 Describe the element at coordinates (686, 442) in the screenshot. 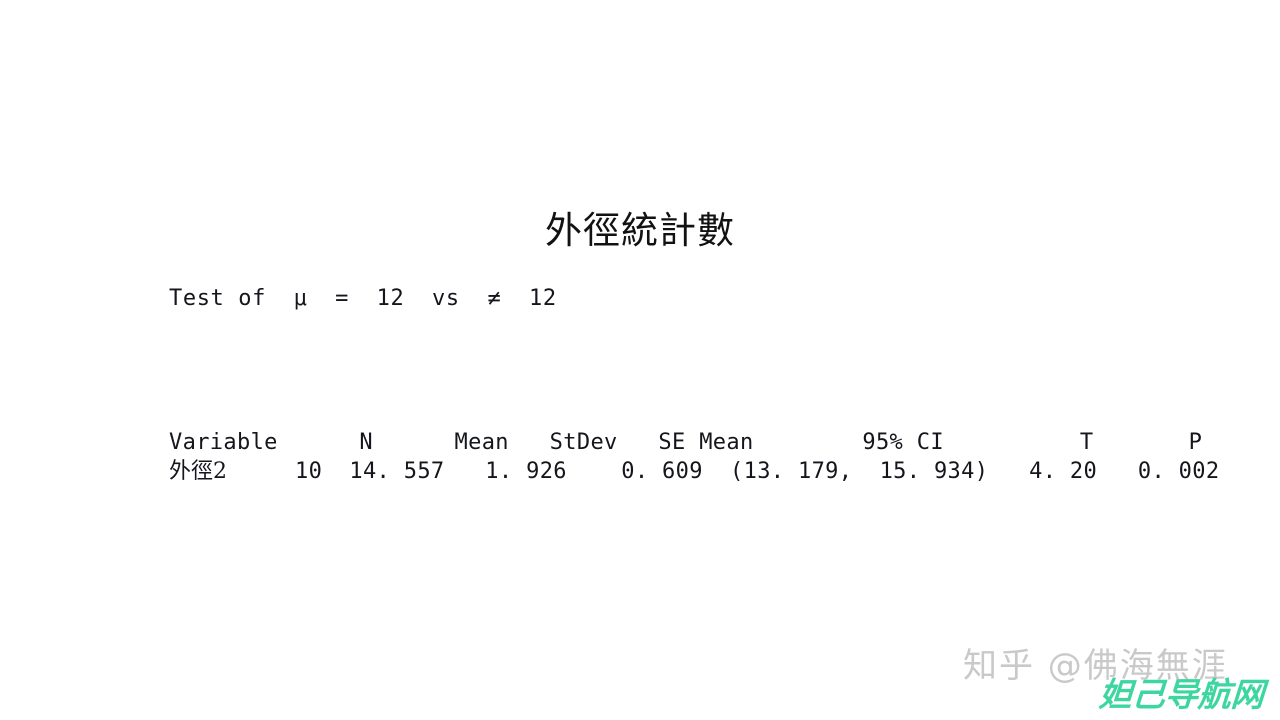

I see `table-header-row: Variable N Mean StDev SE Mean 95% CI T P` at that location.